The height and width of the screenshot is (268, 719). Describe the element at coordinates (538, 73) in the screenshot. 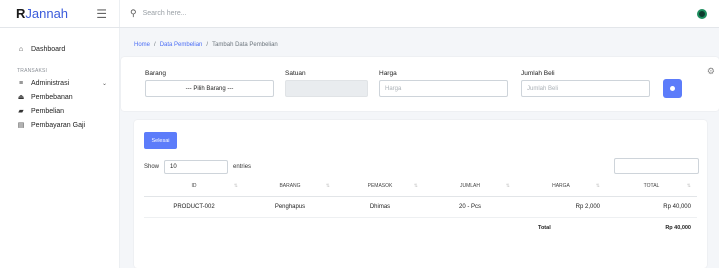

I see `jumlah-beli-label: Jumlah Beli` at that location.